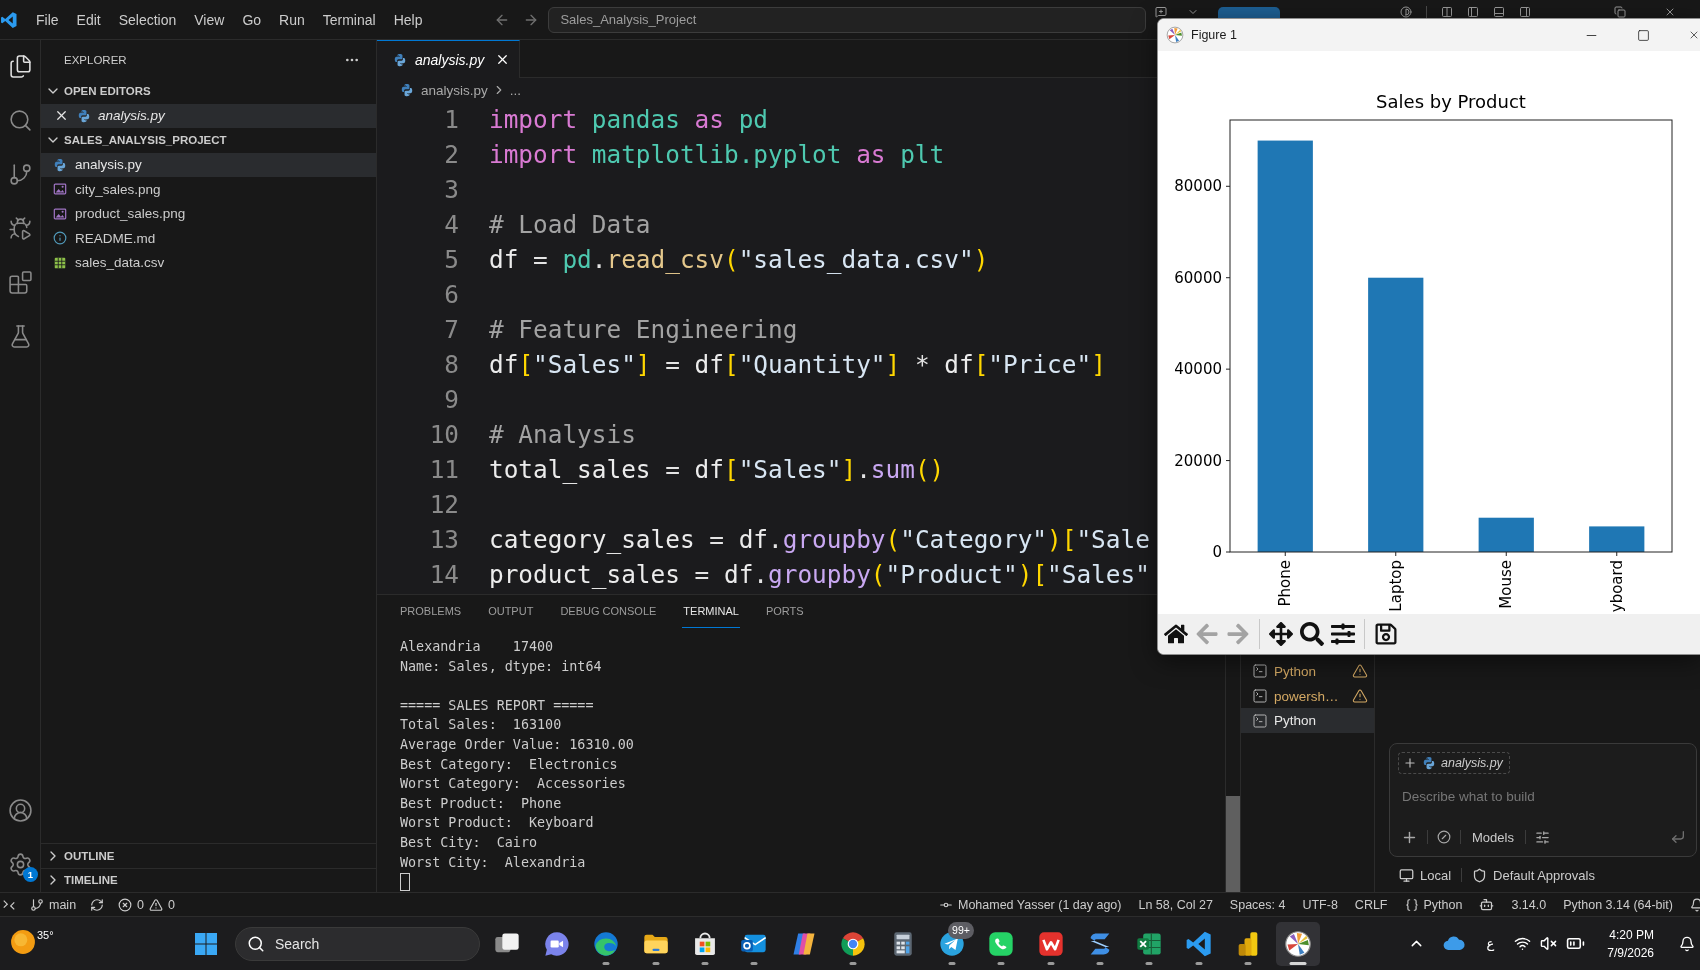  Describe the element at coordinates (1525, 12) in the screenshot. I see `panel-right-icon` at that location.